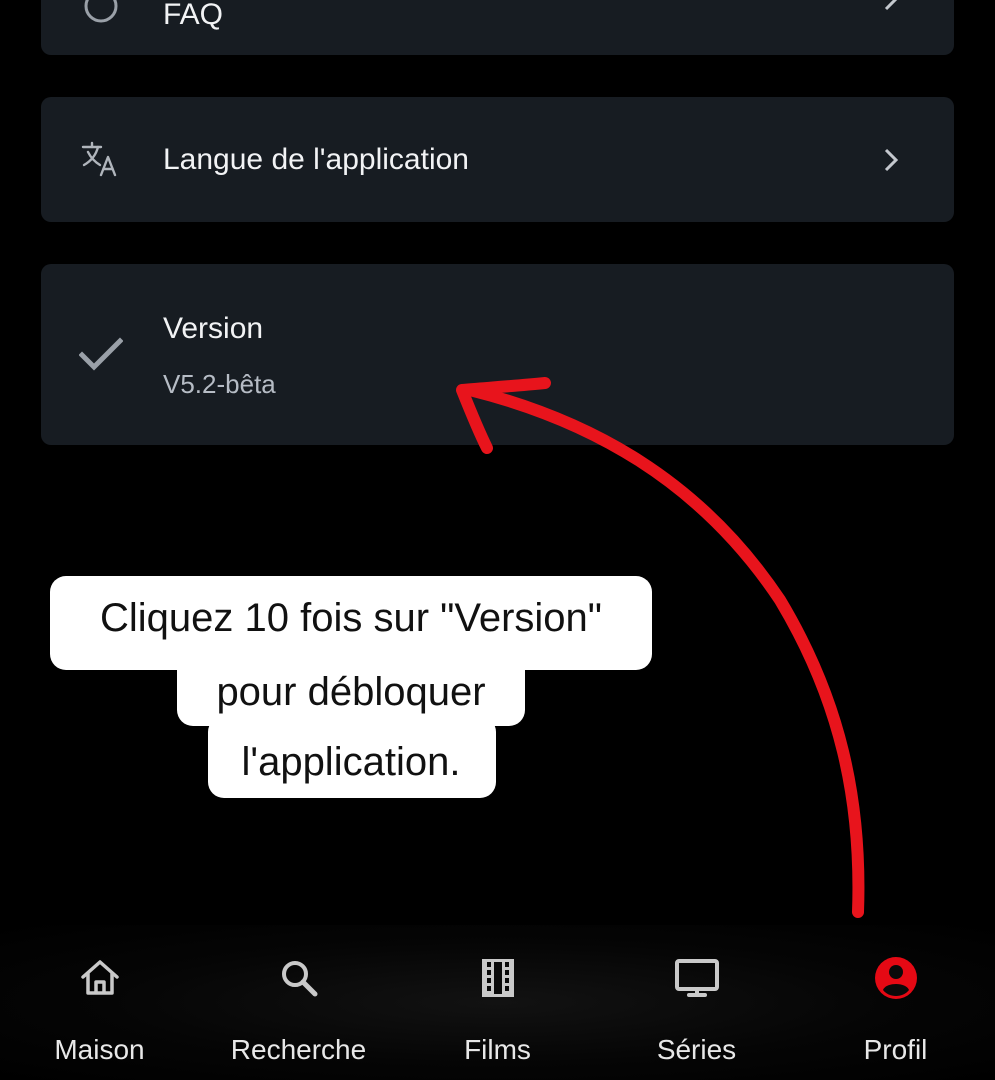 Image resolution: width=995 pixels, height=1080 pixels. What do you see at coordinates (100, 977) in the screenshot?
I see `home-icon` at bounding box center [100, 977].